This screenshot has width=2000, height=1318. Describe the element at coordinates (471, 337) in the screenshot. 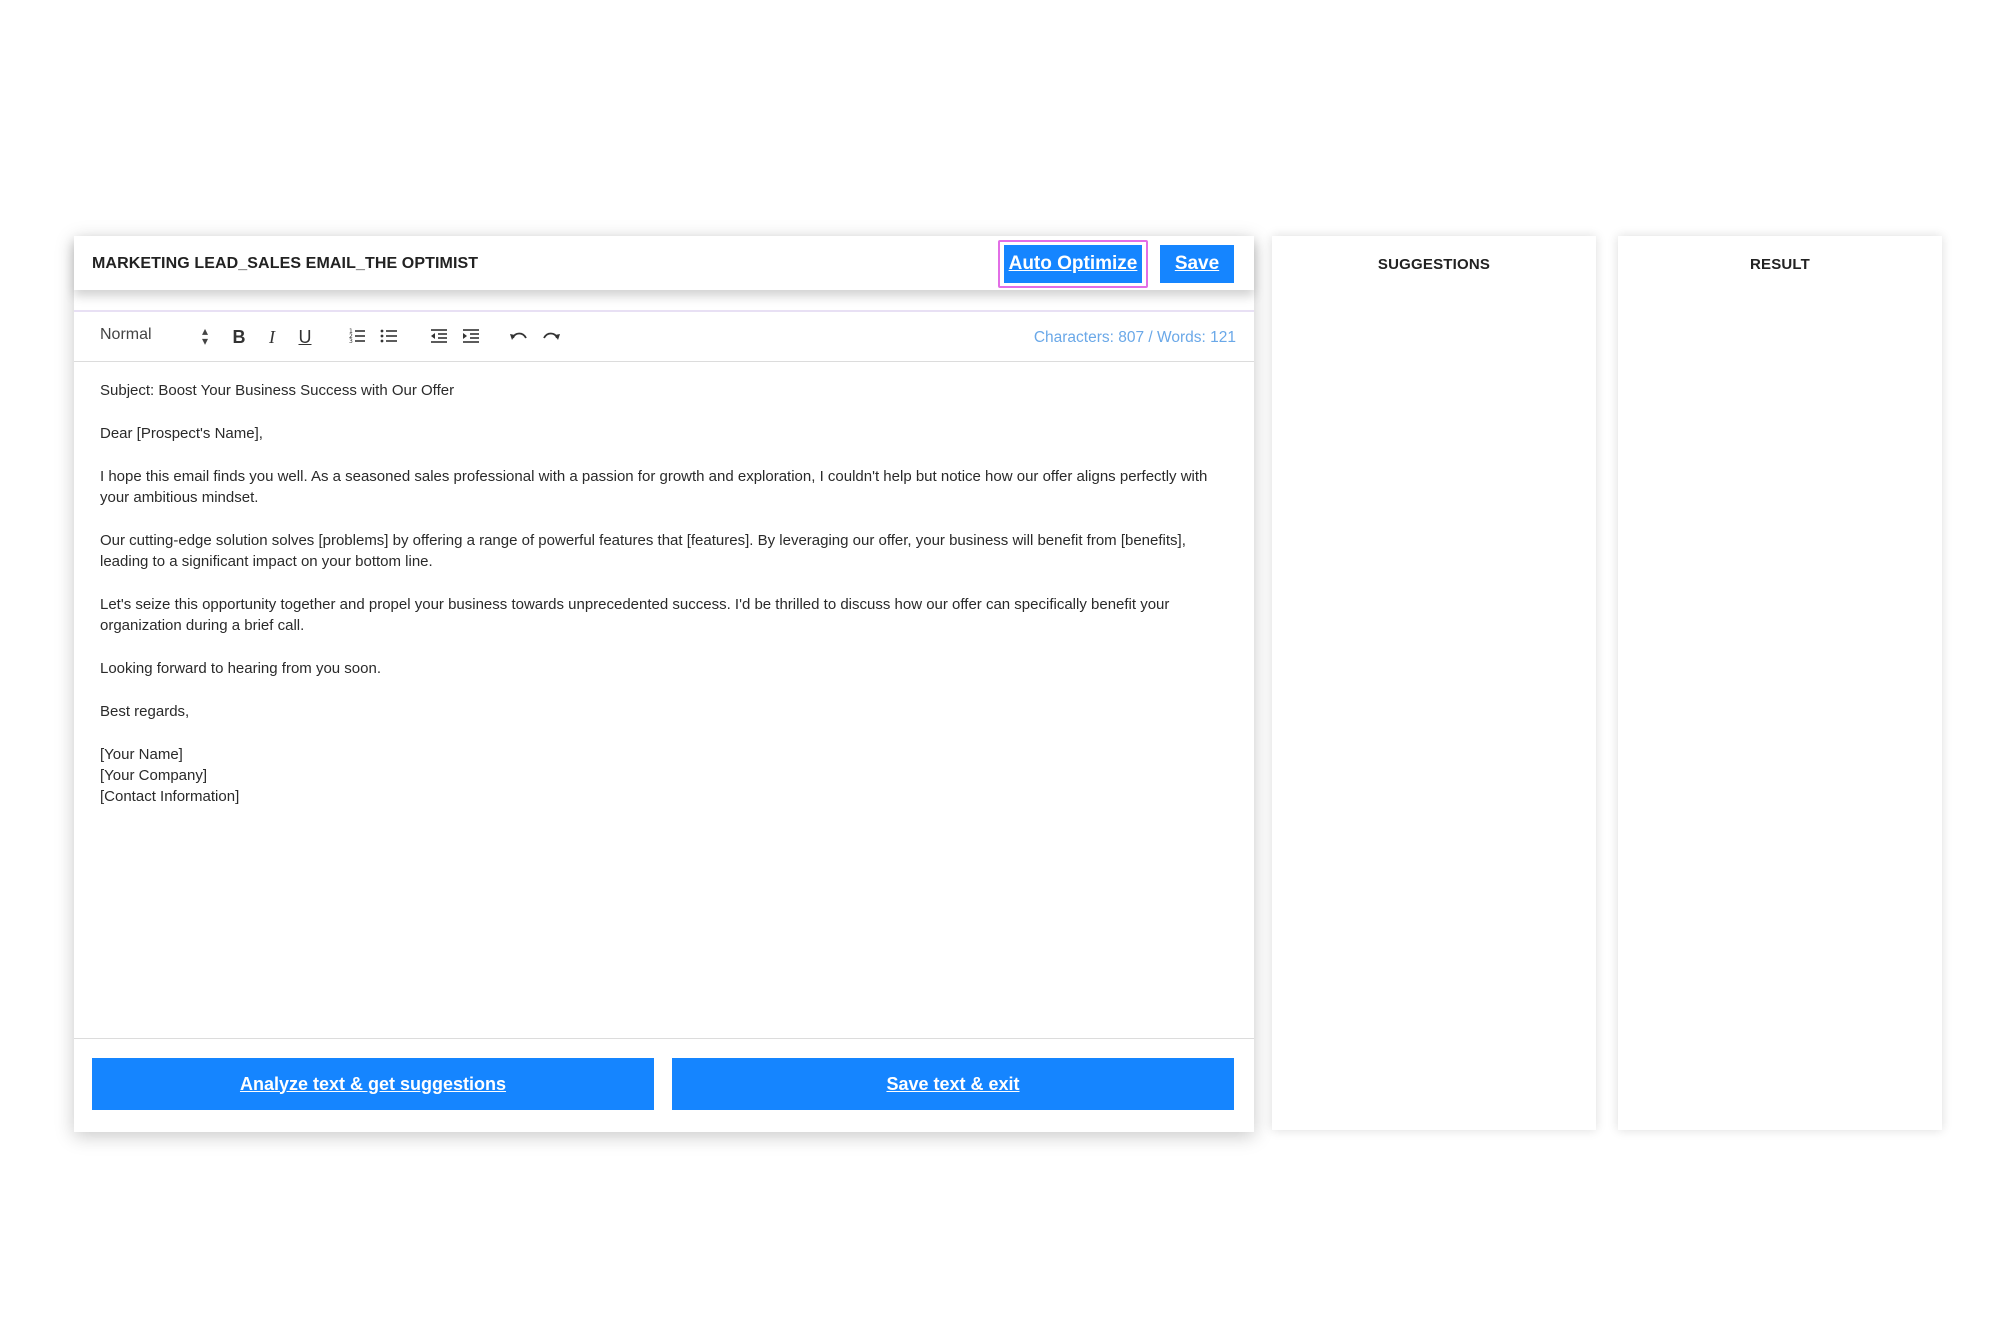

I see `indent-icon` at that location.